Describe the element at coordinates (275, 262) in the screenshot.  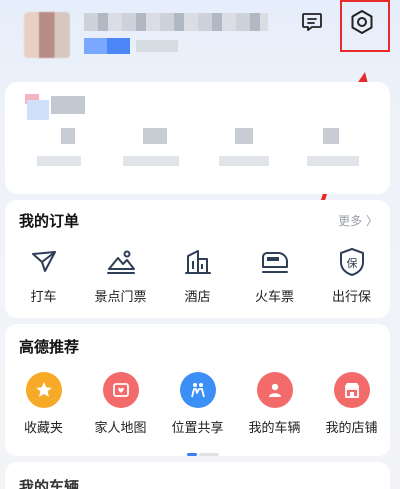
I see `train-icon` at that location.